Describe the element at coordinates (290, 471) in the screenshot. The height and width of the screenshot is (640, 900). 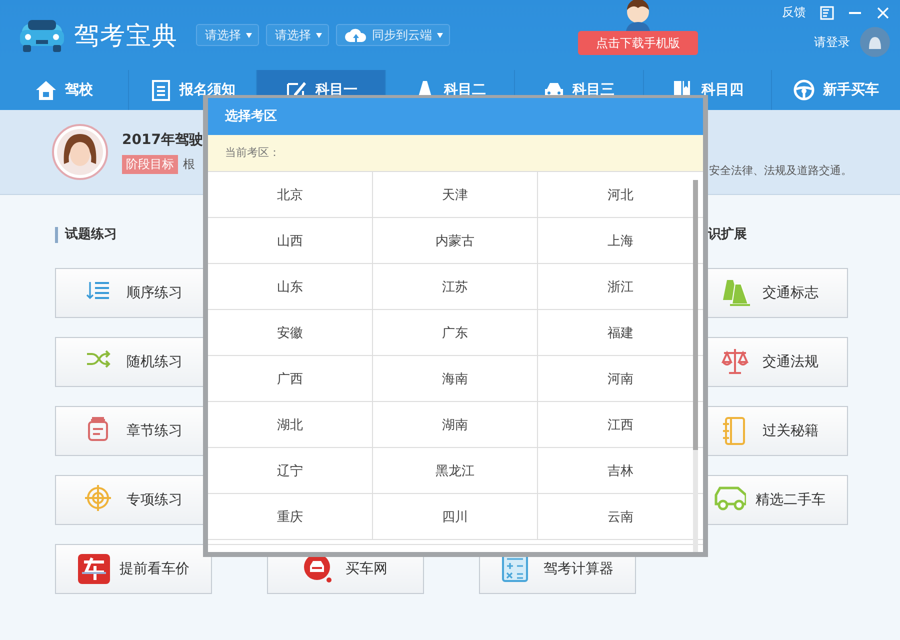
I see `region-option: 辽宁` at that location.